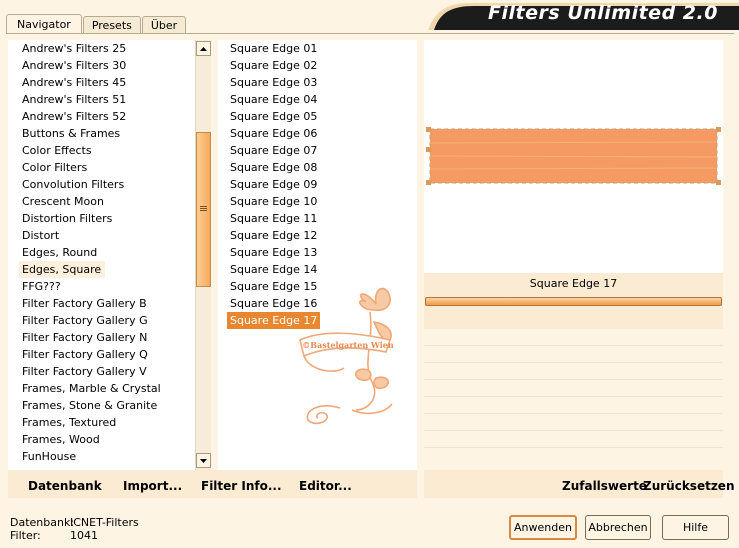  I want to click on filter-item: Square Edge 12, so click(321, 235).